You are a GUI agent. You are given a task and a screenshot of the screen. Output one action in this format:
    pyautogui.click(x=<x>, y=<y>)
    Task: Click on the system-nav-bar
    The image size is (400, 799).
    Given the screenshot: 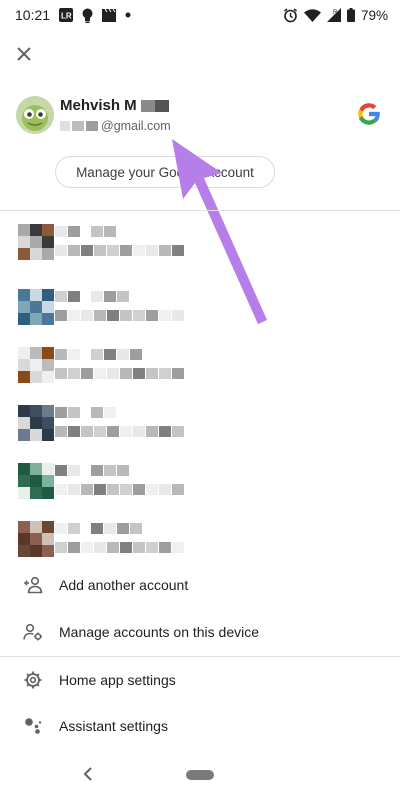 What is the action you would take?
    pyautogui.click(x=200, y=774)
    